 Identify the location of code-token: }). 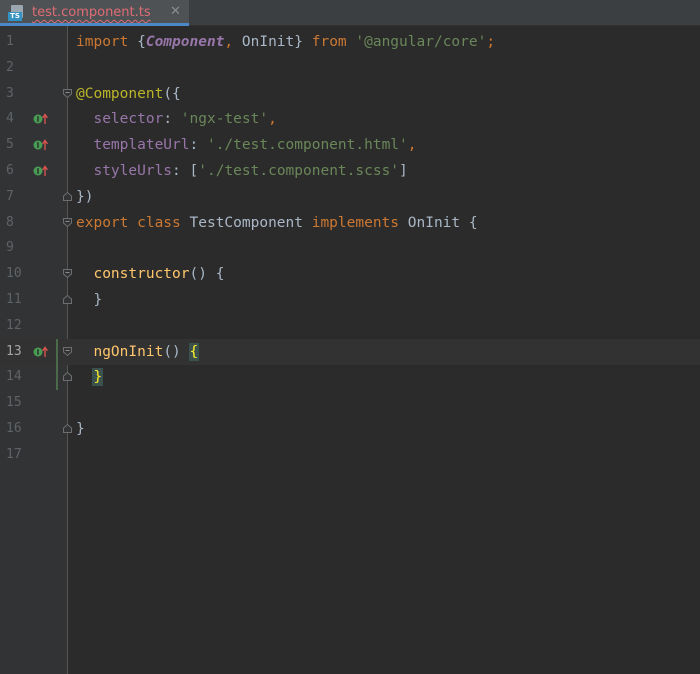
(85, 196).